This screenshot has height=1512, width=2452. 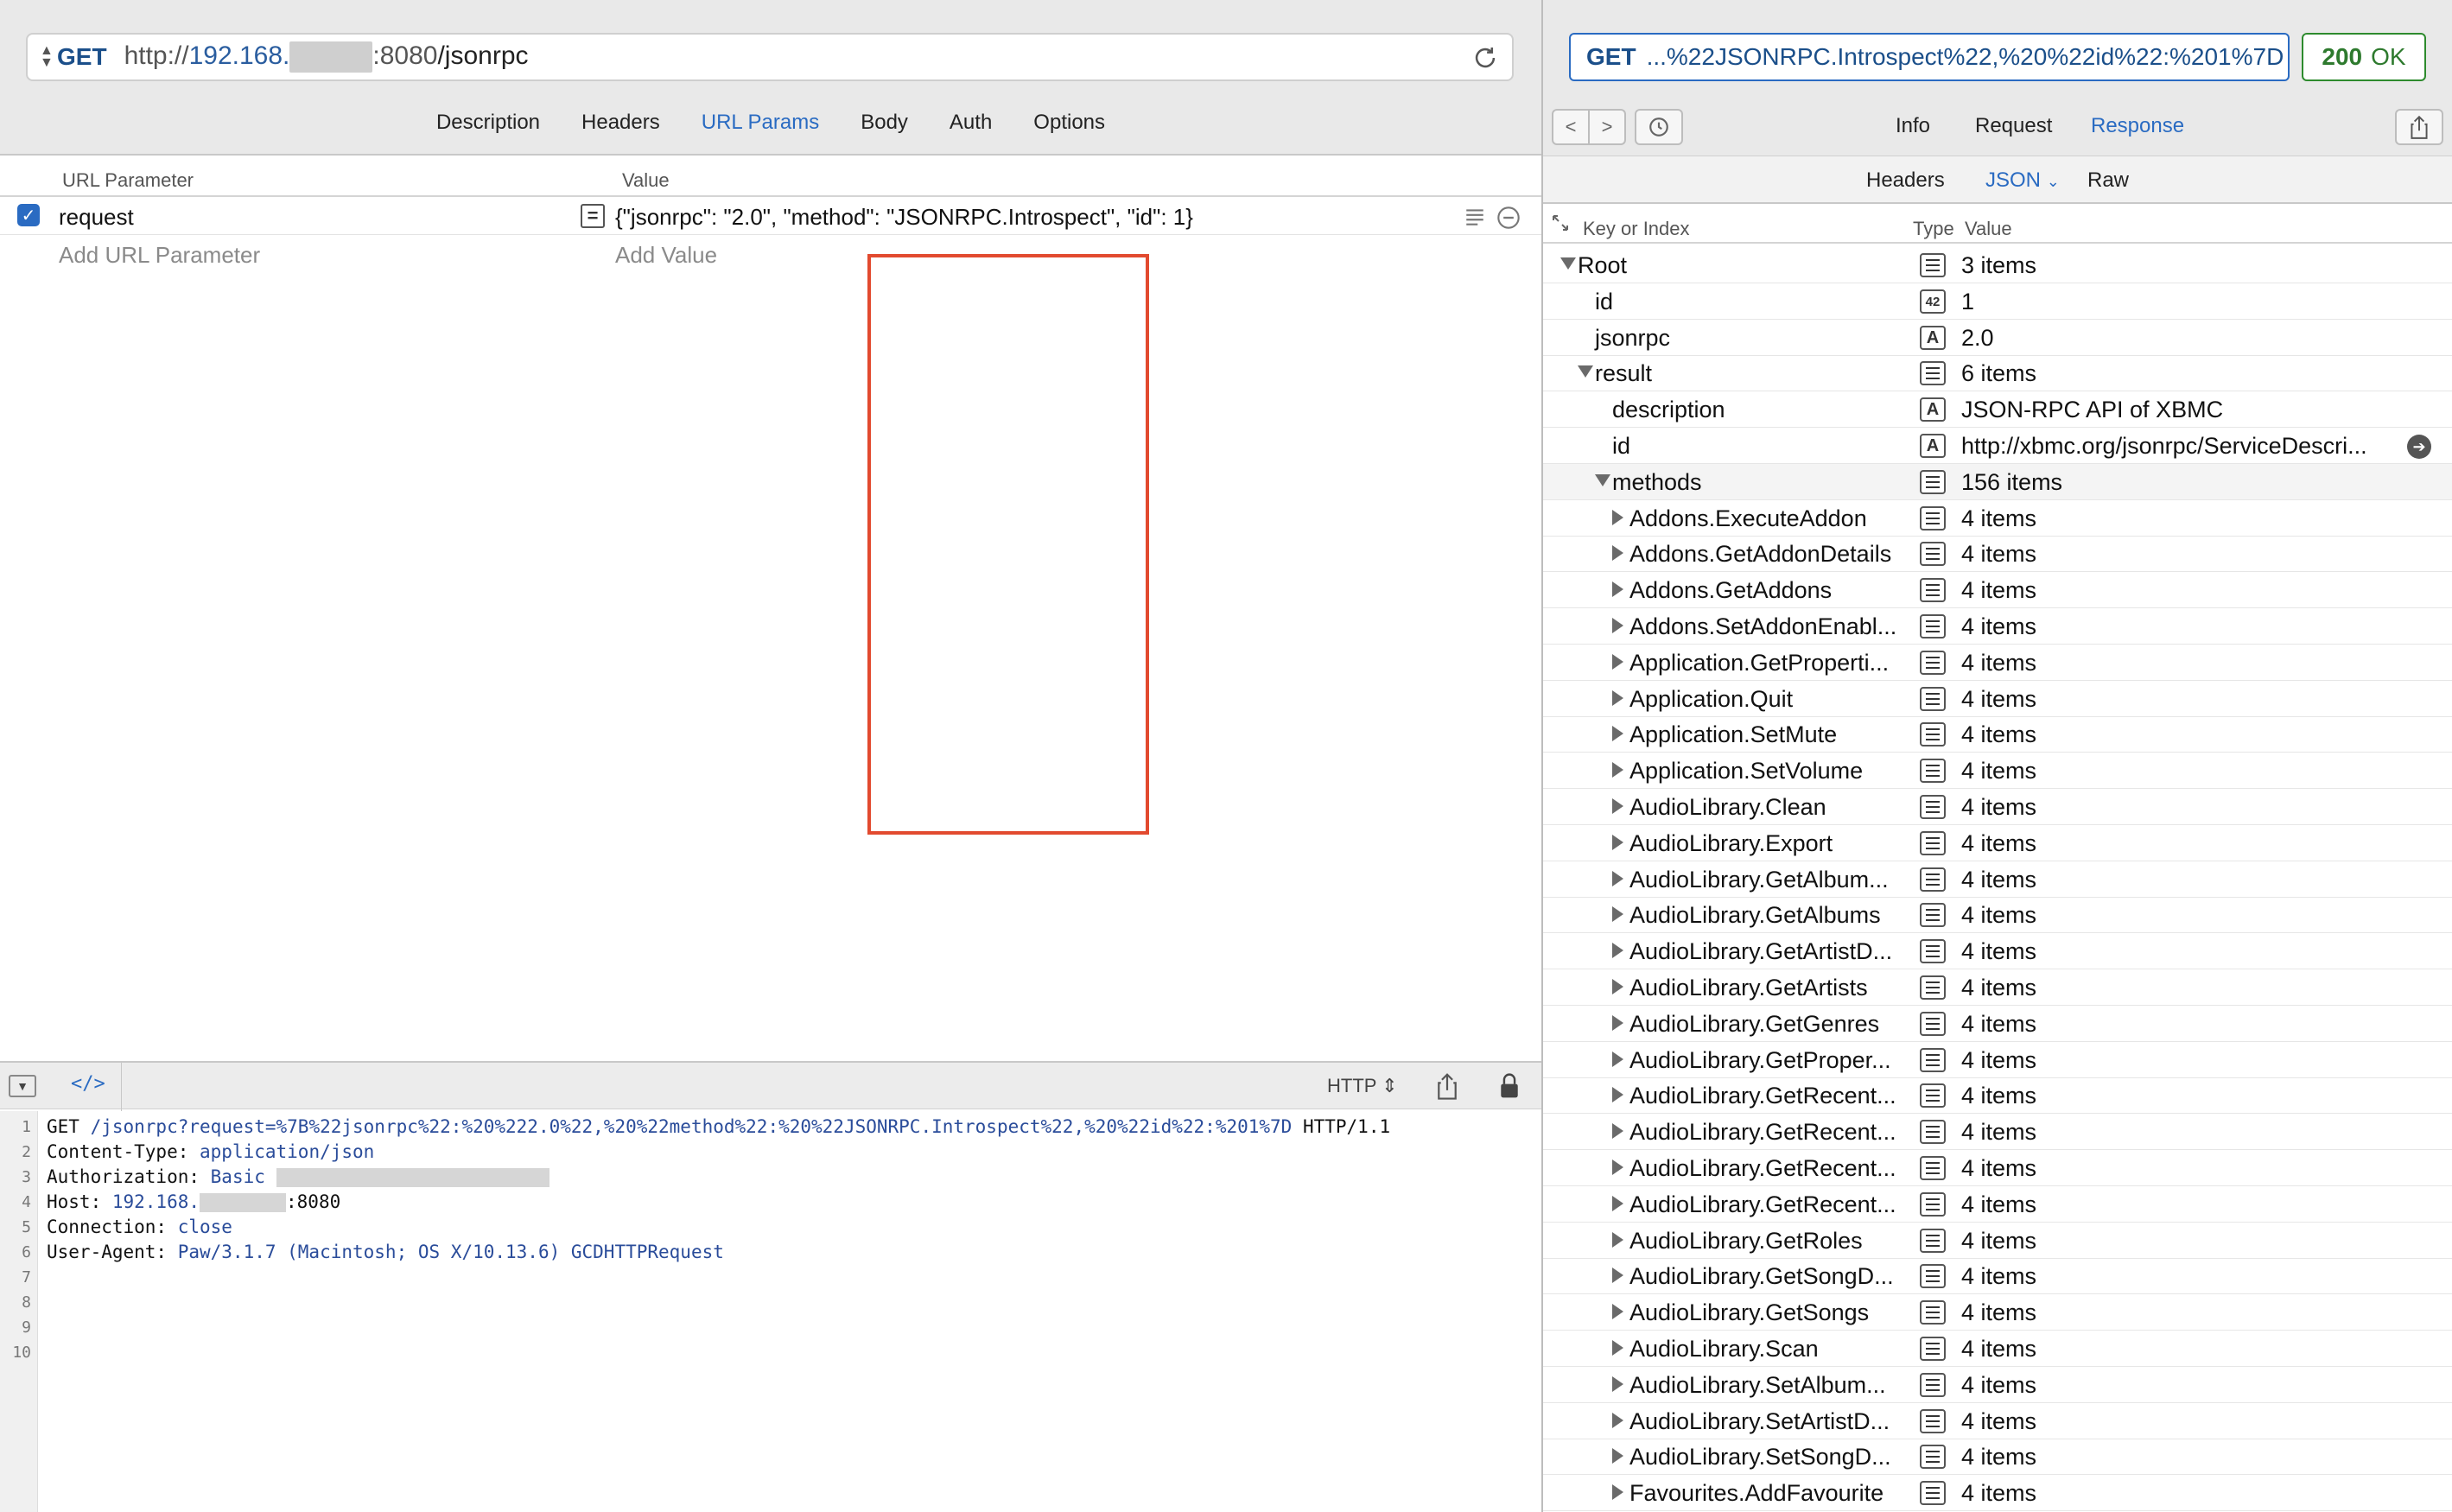 I want to click on tab-auth: Auth, so click(x=971, y=123).